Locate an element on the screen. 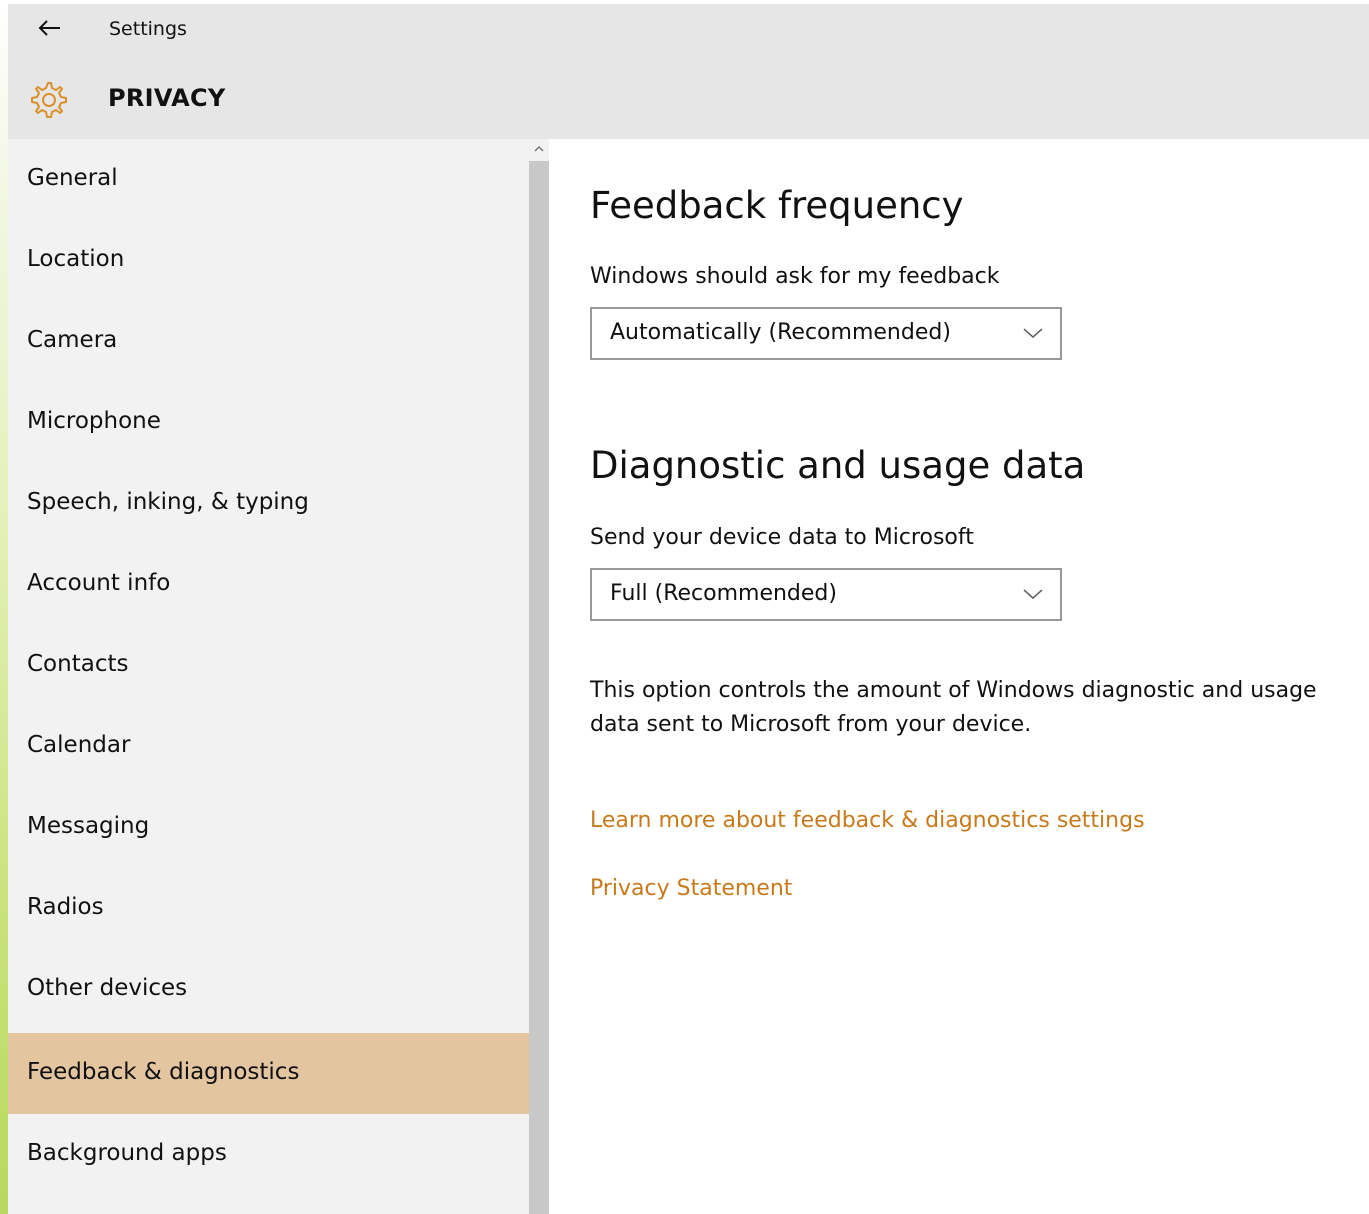  scroll-up-arrow-icon is located at coordinates (539, 149).